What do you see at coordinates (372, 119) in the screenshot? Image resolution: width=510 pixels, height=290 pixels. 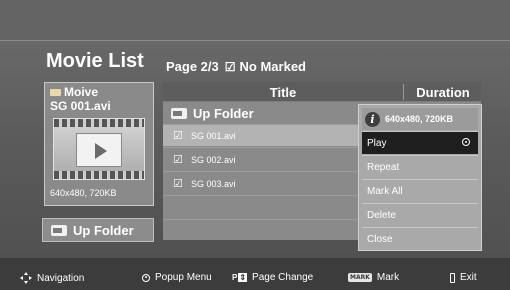 I see `info-icon: i` at bounding box center [372, 119].